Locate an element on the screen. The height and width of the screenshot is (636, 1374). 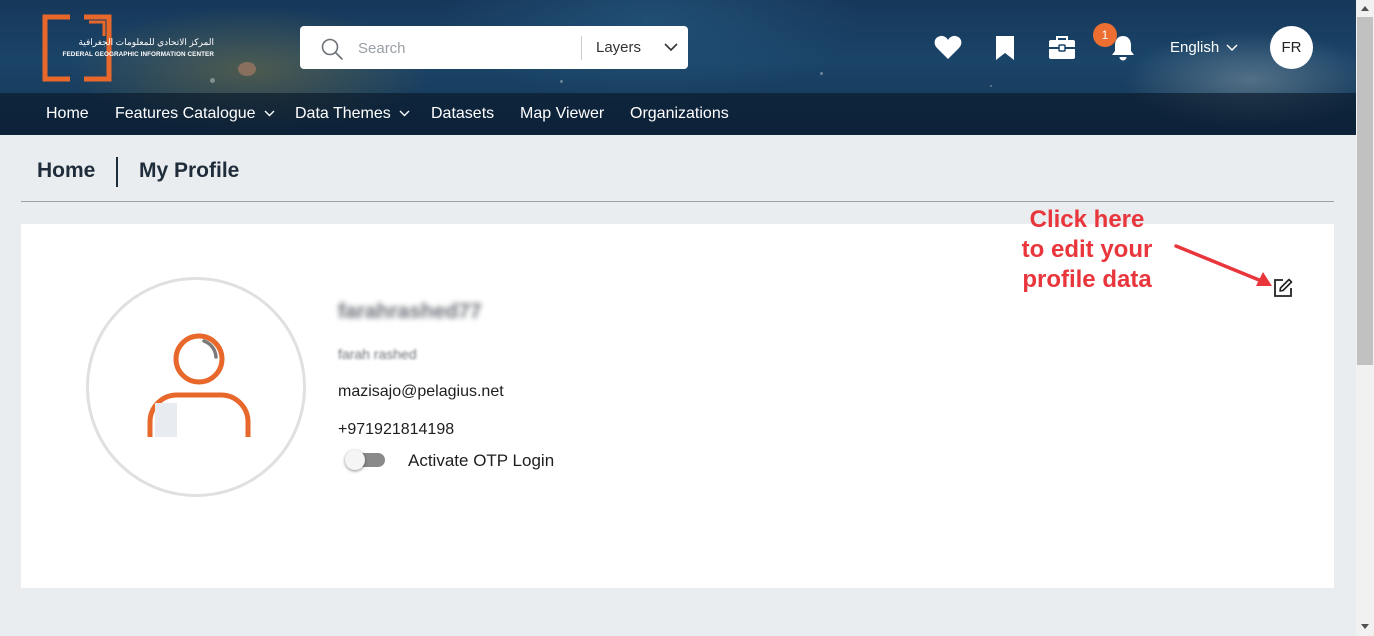
edit-hint-annotation: Click here to edit your profile data is located at coordinates (1087, 250).